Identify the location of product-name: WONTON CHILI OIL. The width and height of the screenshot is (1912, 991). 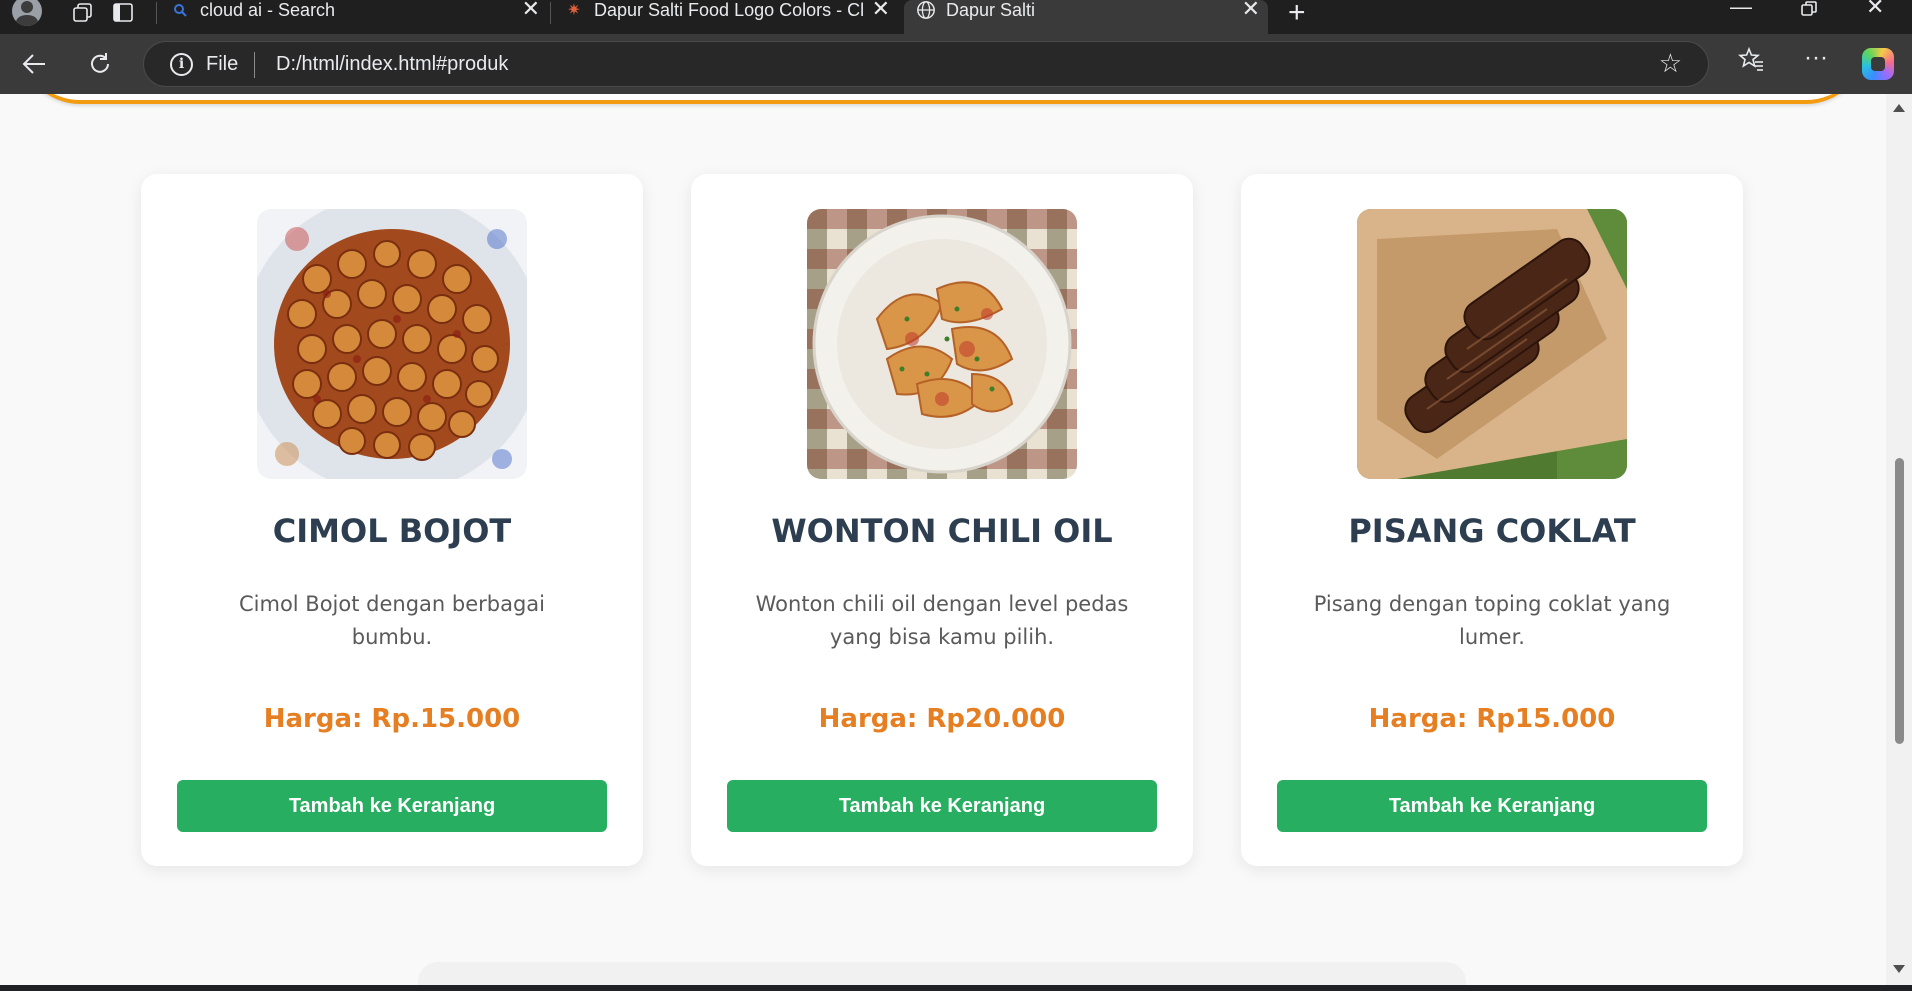
(942, 531).